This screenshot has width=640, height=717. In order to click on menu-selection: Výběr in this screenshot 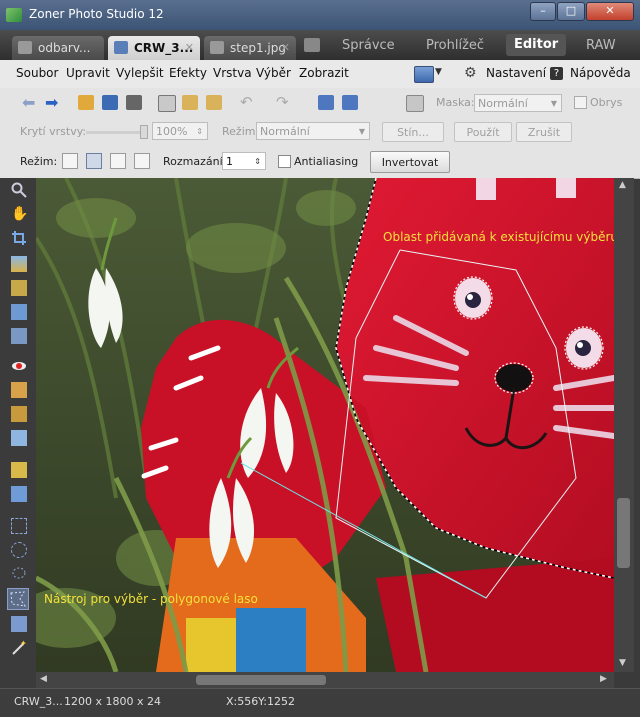, I will do `click(273, 73)`.